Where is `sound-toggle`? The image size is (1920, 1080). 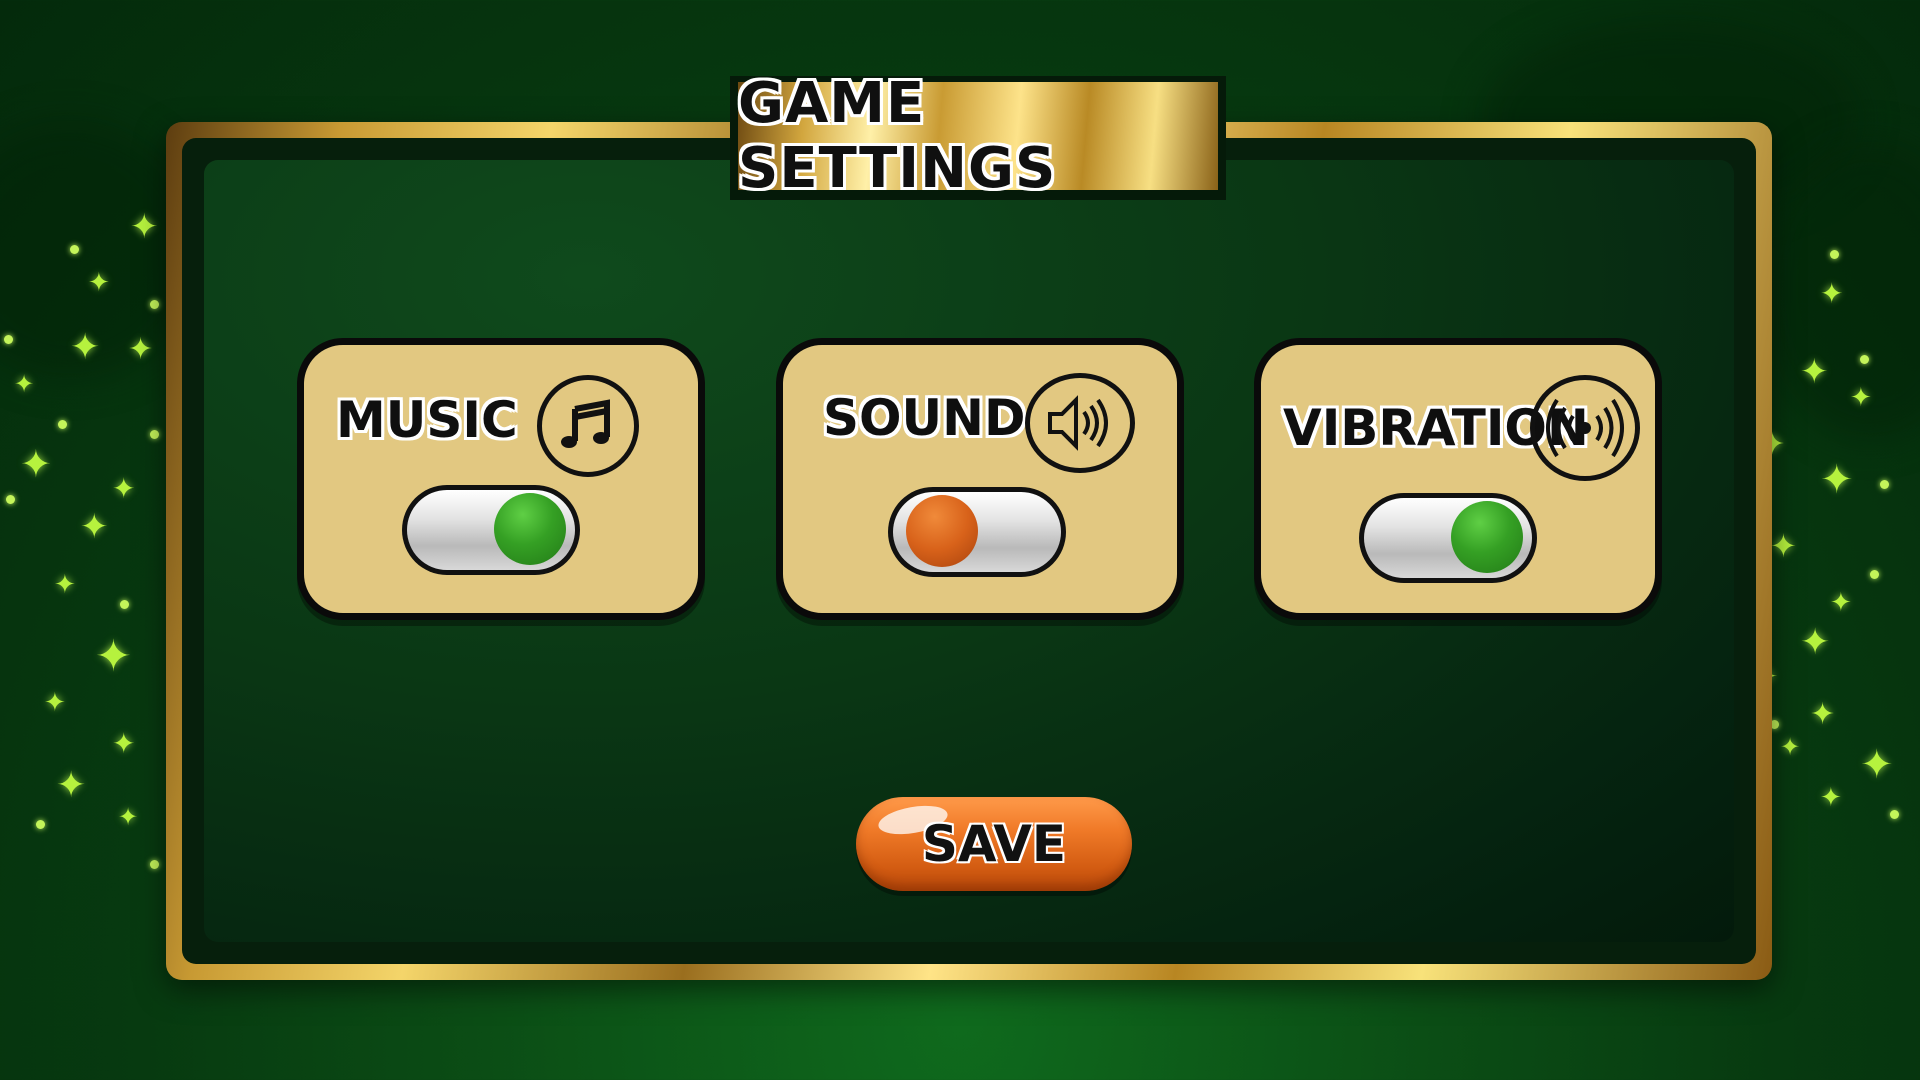 sound-toggle is located at coordinates (977, 532).